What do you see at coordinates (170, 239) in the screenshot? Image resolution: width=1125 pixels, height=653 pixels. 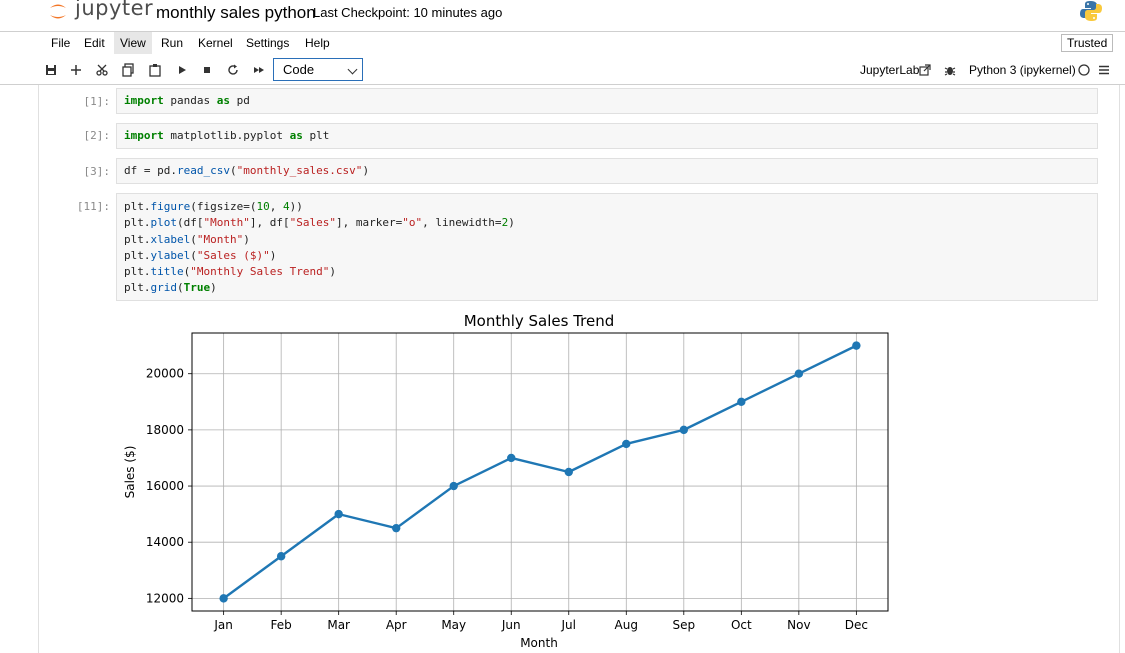 I see `code-token: xlabel` at bounding box center [170, 239].